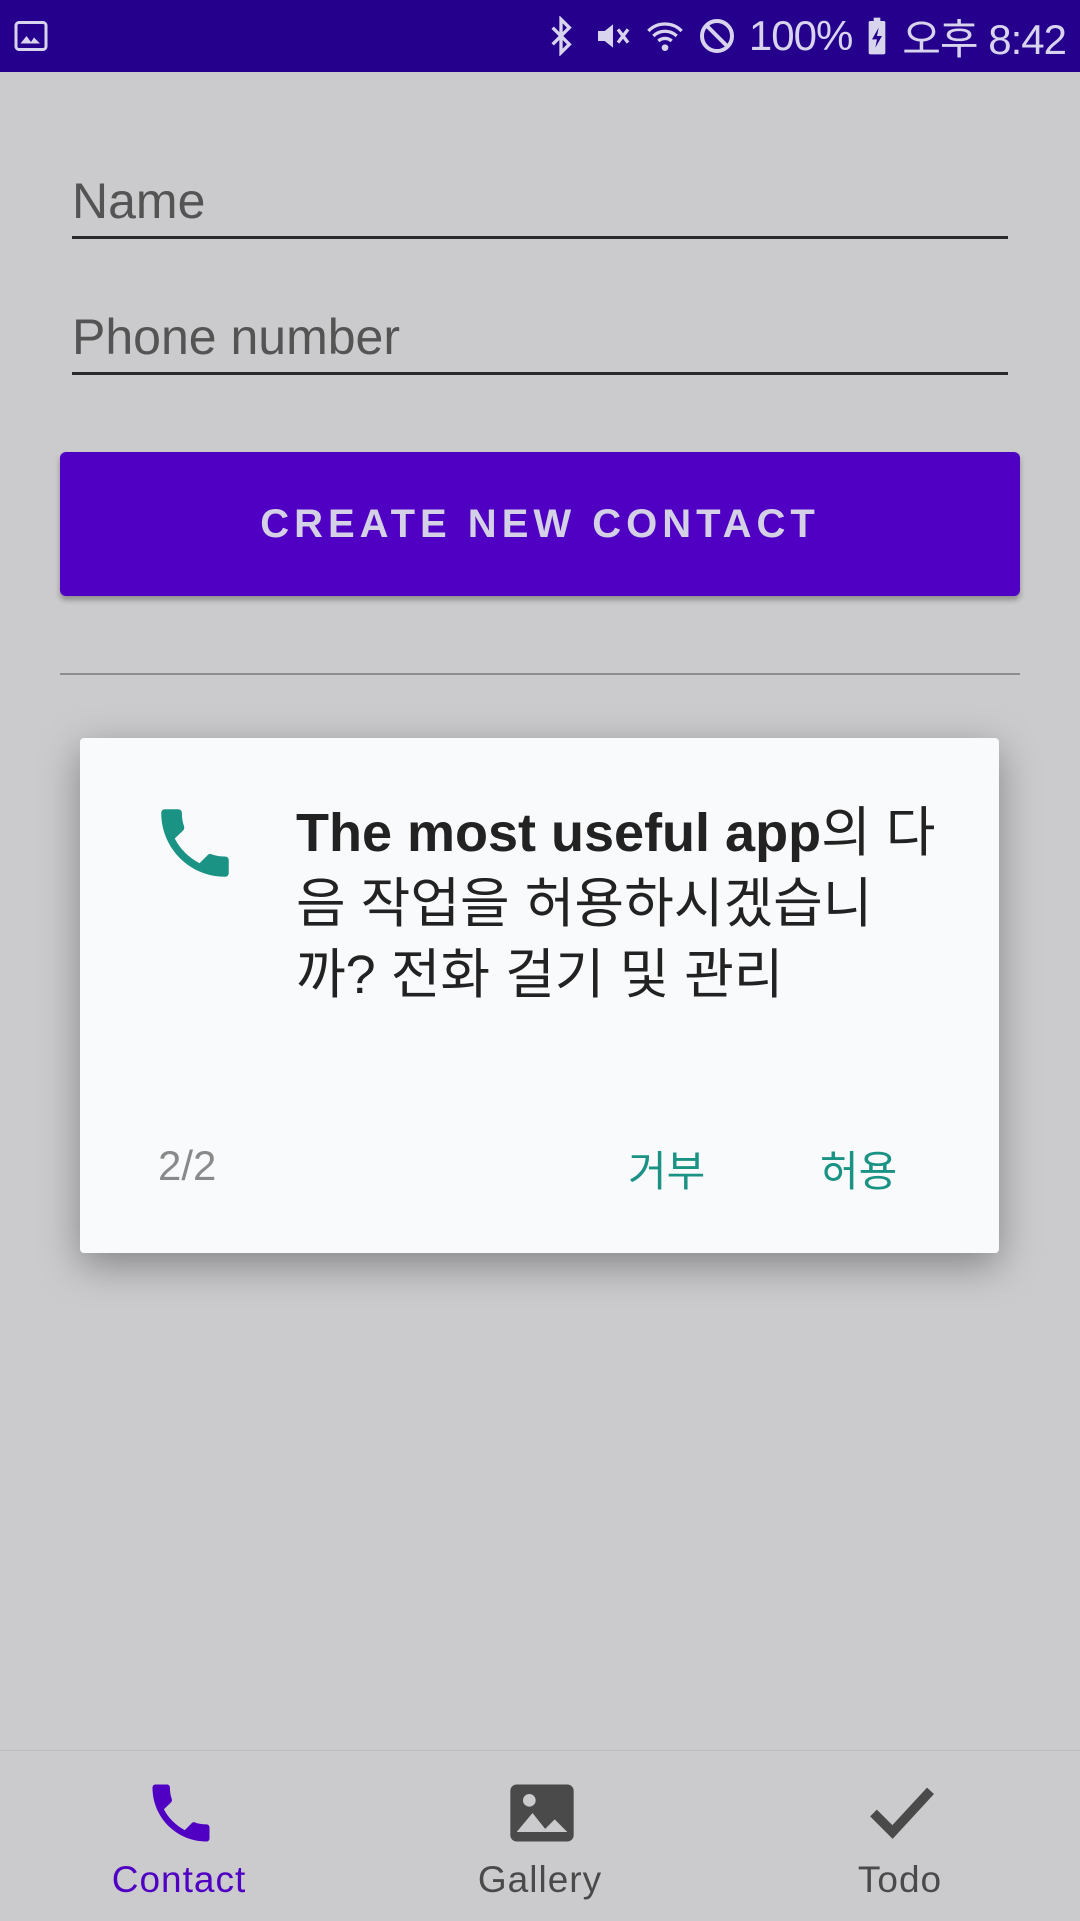 The width and height of the screenshot is (1080, 1921). Describe the element at coordinates (716, 36) in the screenshot. I see `do-not-disturb-icon` at that location.